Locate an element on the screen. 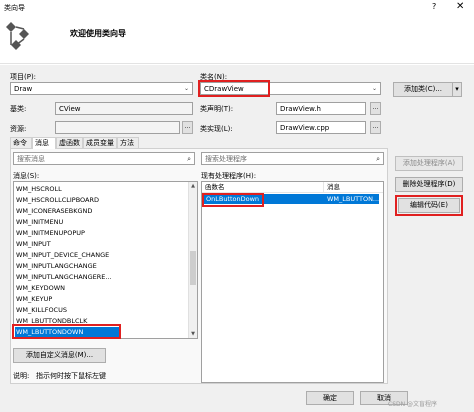  list-item: WM_HSCROLL is located at coordinates (39, 189).